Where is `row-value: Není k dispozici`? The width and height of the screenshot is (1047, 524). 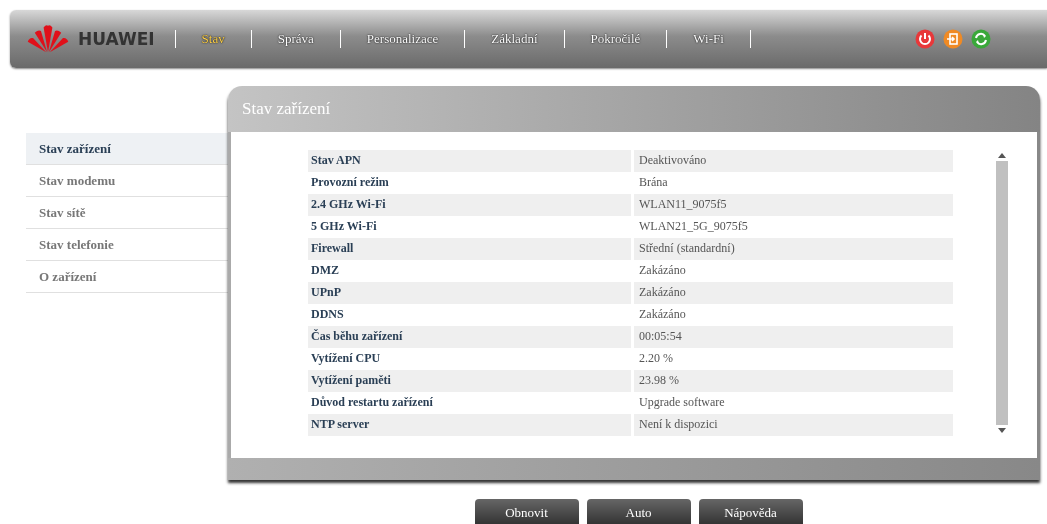 row-value: Není k dispozici is located at coordinates (793, 425).